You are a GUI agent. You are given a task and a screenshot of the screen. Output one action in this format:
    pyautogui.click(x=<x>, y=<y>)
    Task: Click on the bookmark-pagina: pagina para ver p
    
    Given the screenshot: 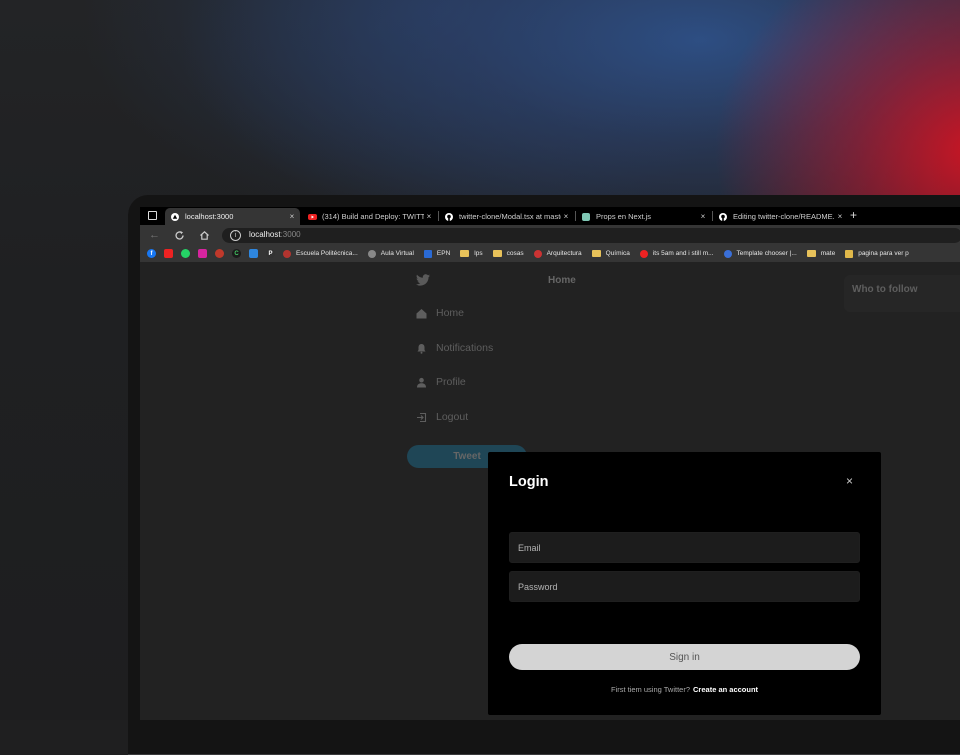 What is the action you would take?
    pyautogui.click(x=877, y=253)
    